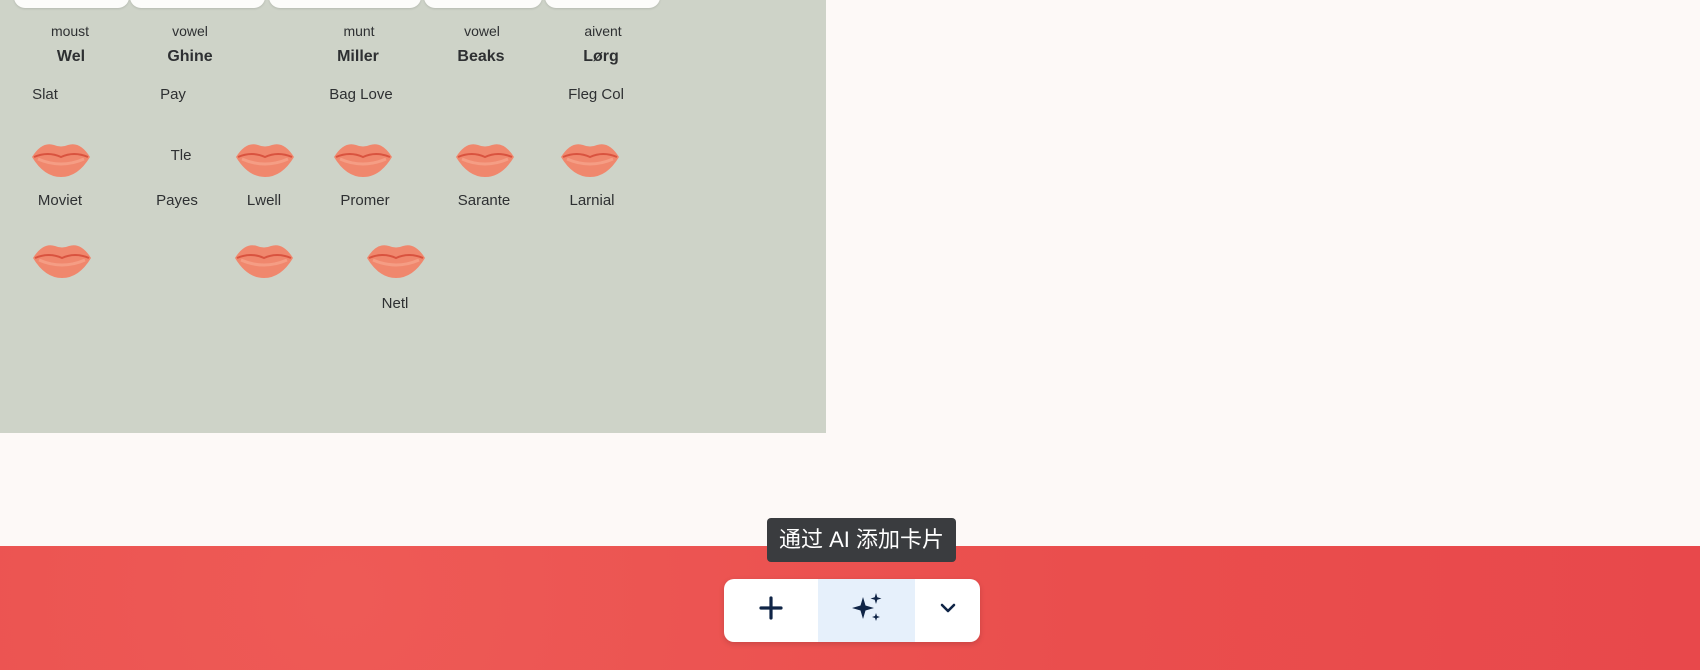 The height and width of the screenshot is (670, 1700). What do you see at coordinates (173, 94) in the screenshot?
I see `word-label: Pay` at bounding box center [173, 94].